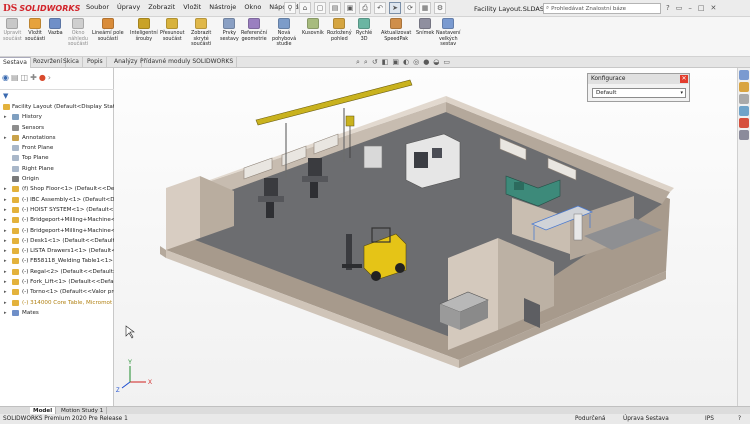 This screenshot has height=424, width=750. I want to click on tree-item: Origin, so click(57, 179).